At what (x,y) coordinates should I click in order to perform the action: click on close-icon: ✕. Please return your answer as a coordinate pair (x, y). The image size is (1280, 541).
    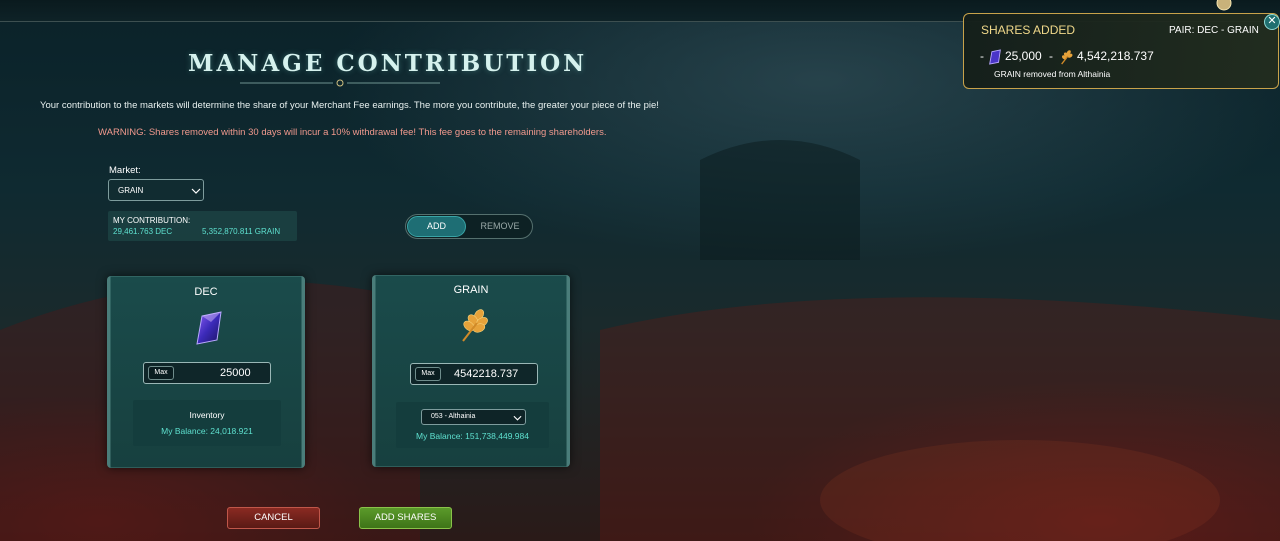
    Looking at the image, I should click on (1272, 22).